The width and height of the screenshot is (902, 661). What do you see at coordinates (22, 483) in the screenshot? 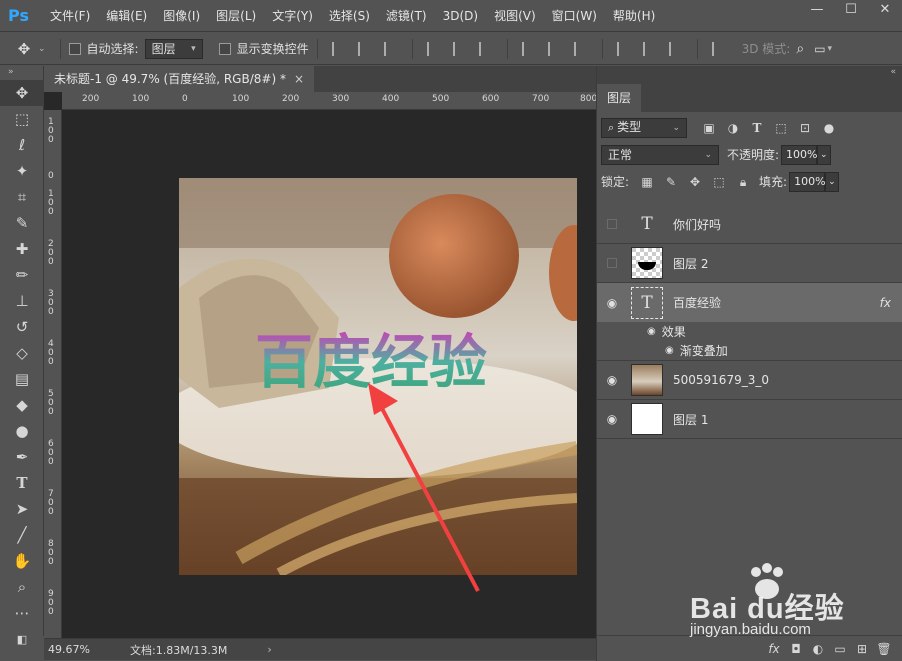
I see `type-tool-icon: T` at bounding box center [22, 483].